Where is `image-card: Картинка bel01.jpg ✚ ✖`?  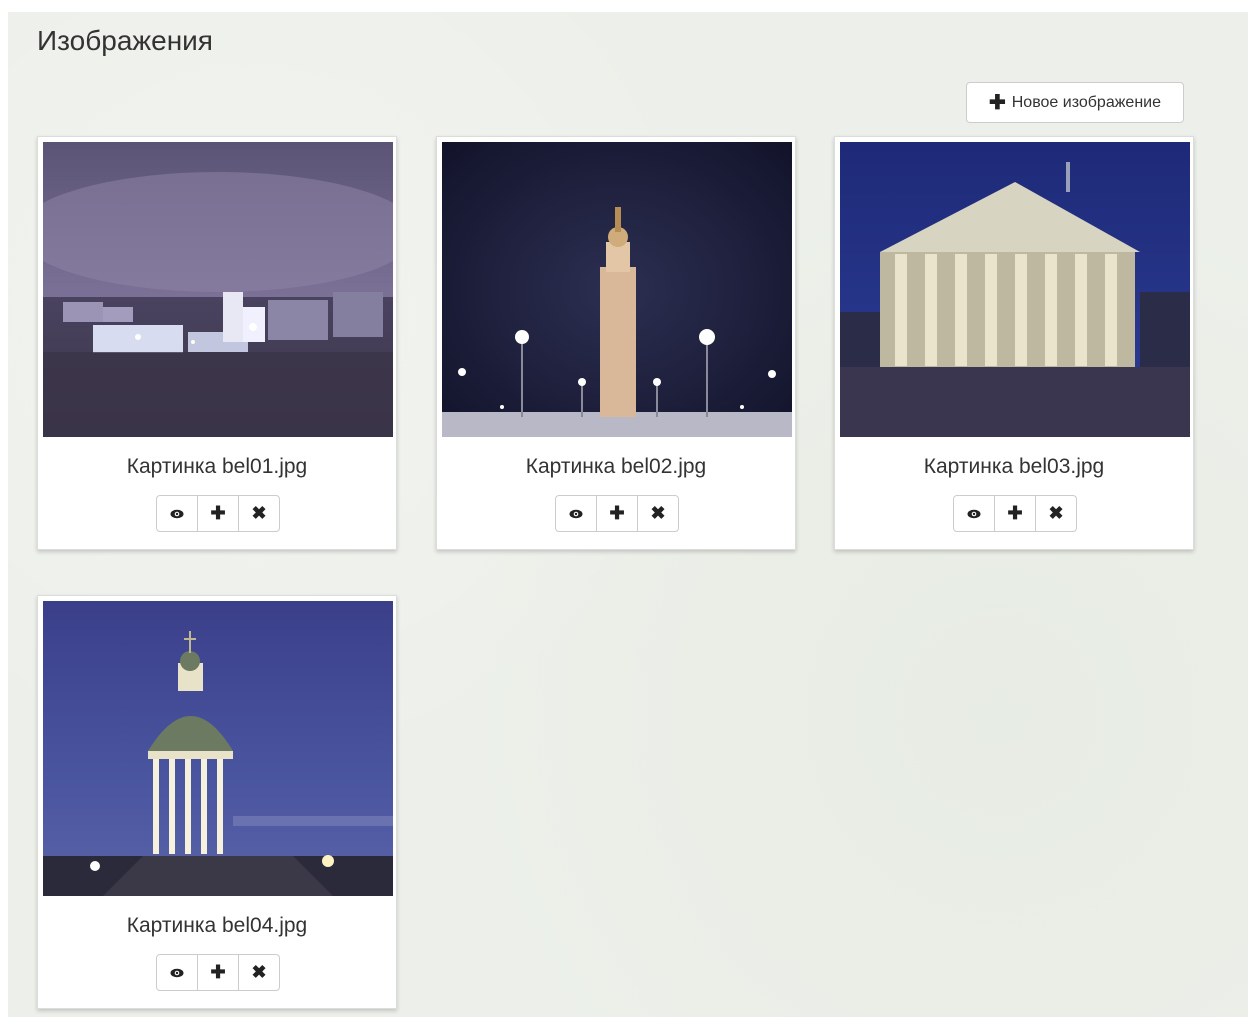 image-card: Картинка bel01.jpg ✚ ✖ is located at coordinates (217, 343).